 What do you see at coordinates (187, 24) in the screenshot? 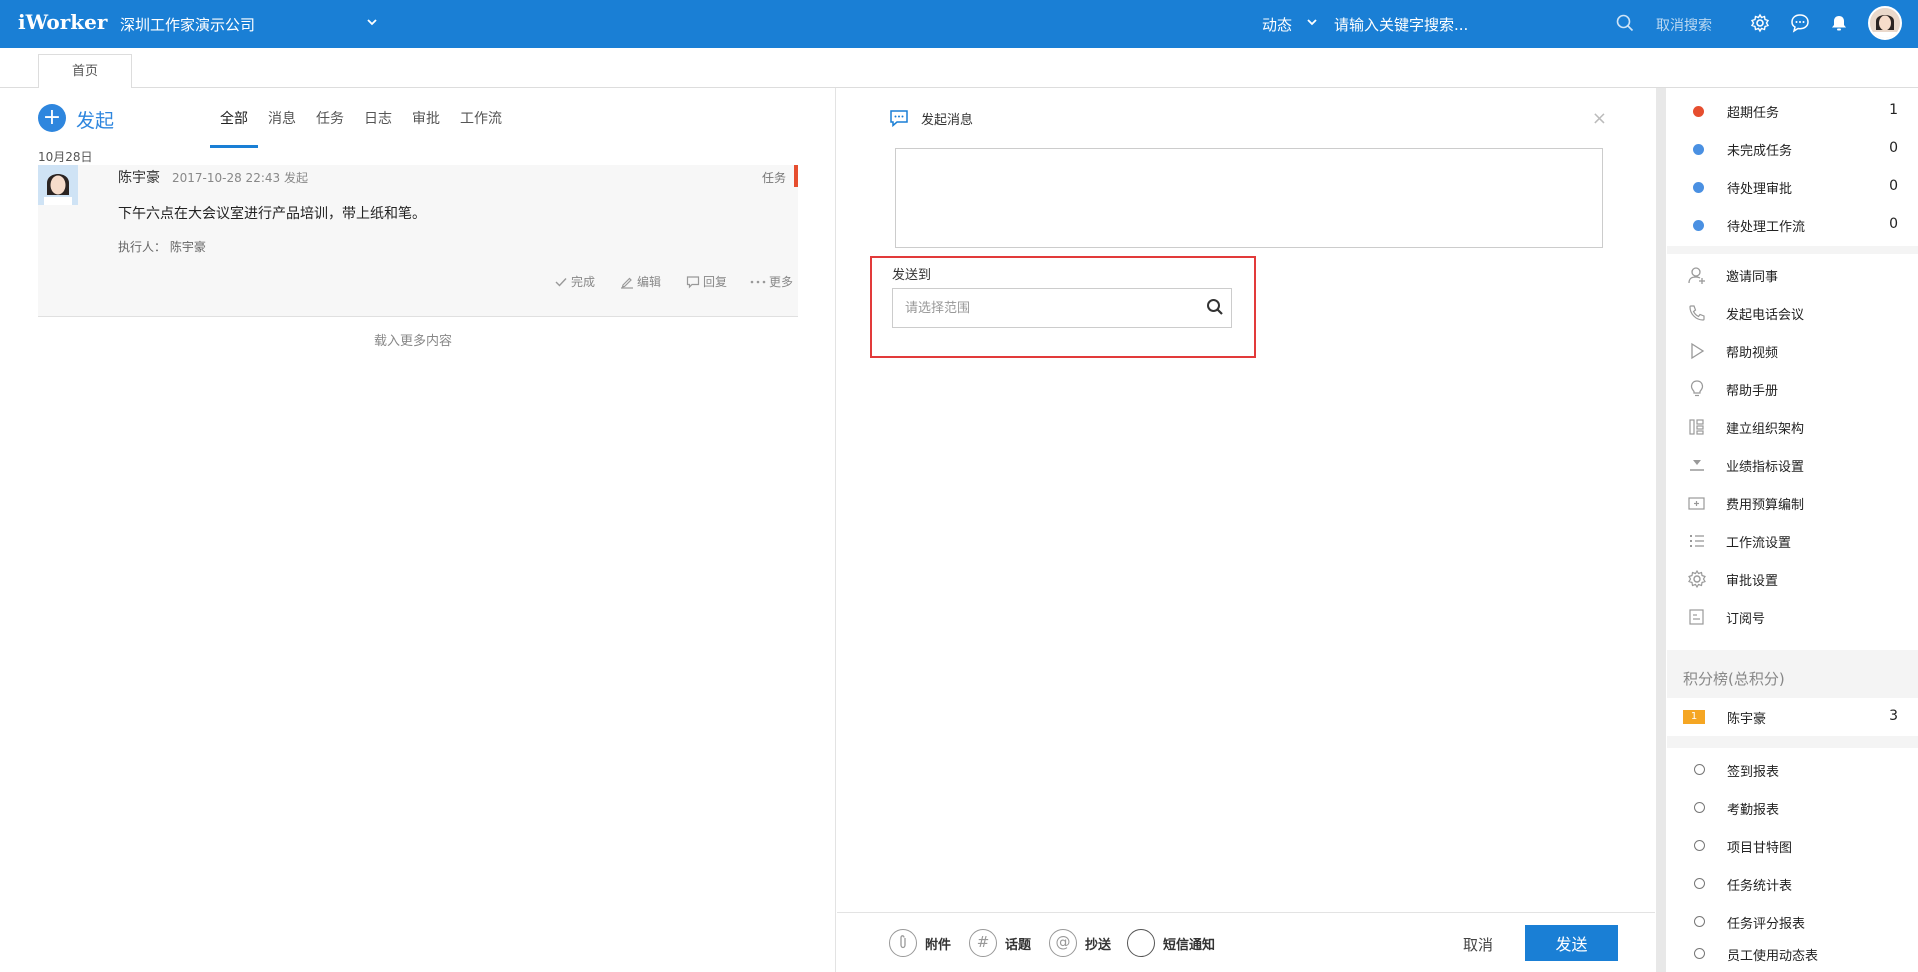
I see `company-name: 深圳工作家演示公司` at bounding box center [187, 24].